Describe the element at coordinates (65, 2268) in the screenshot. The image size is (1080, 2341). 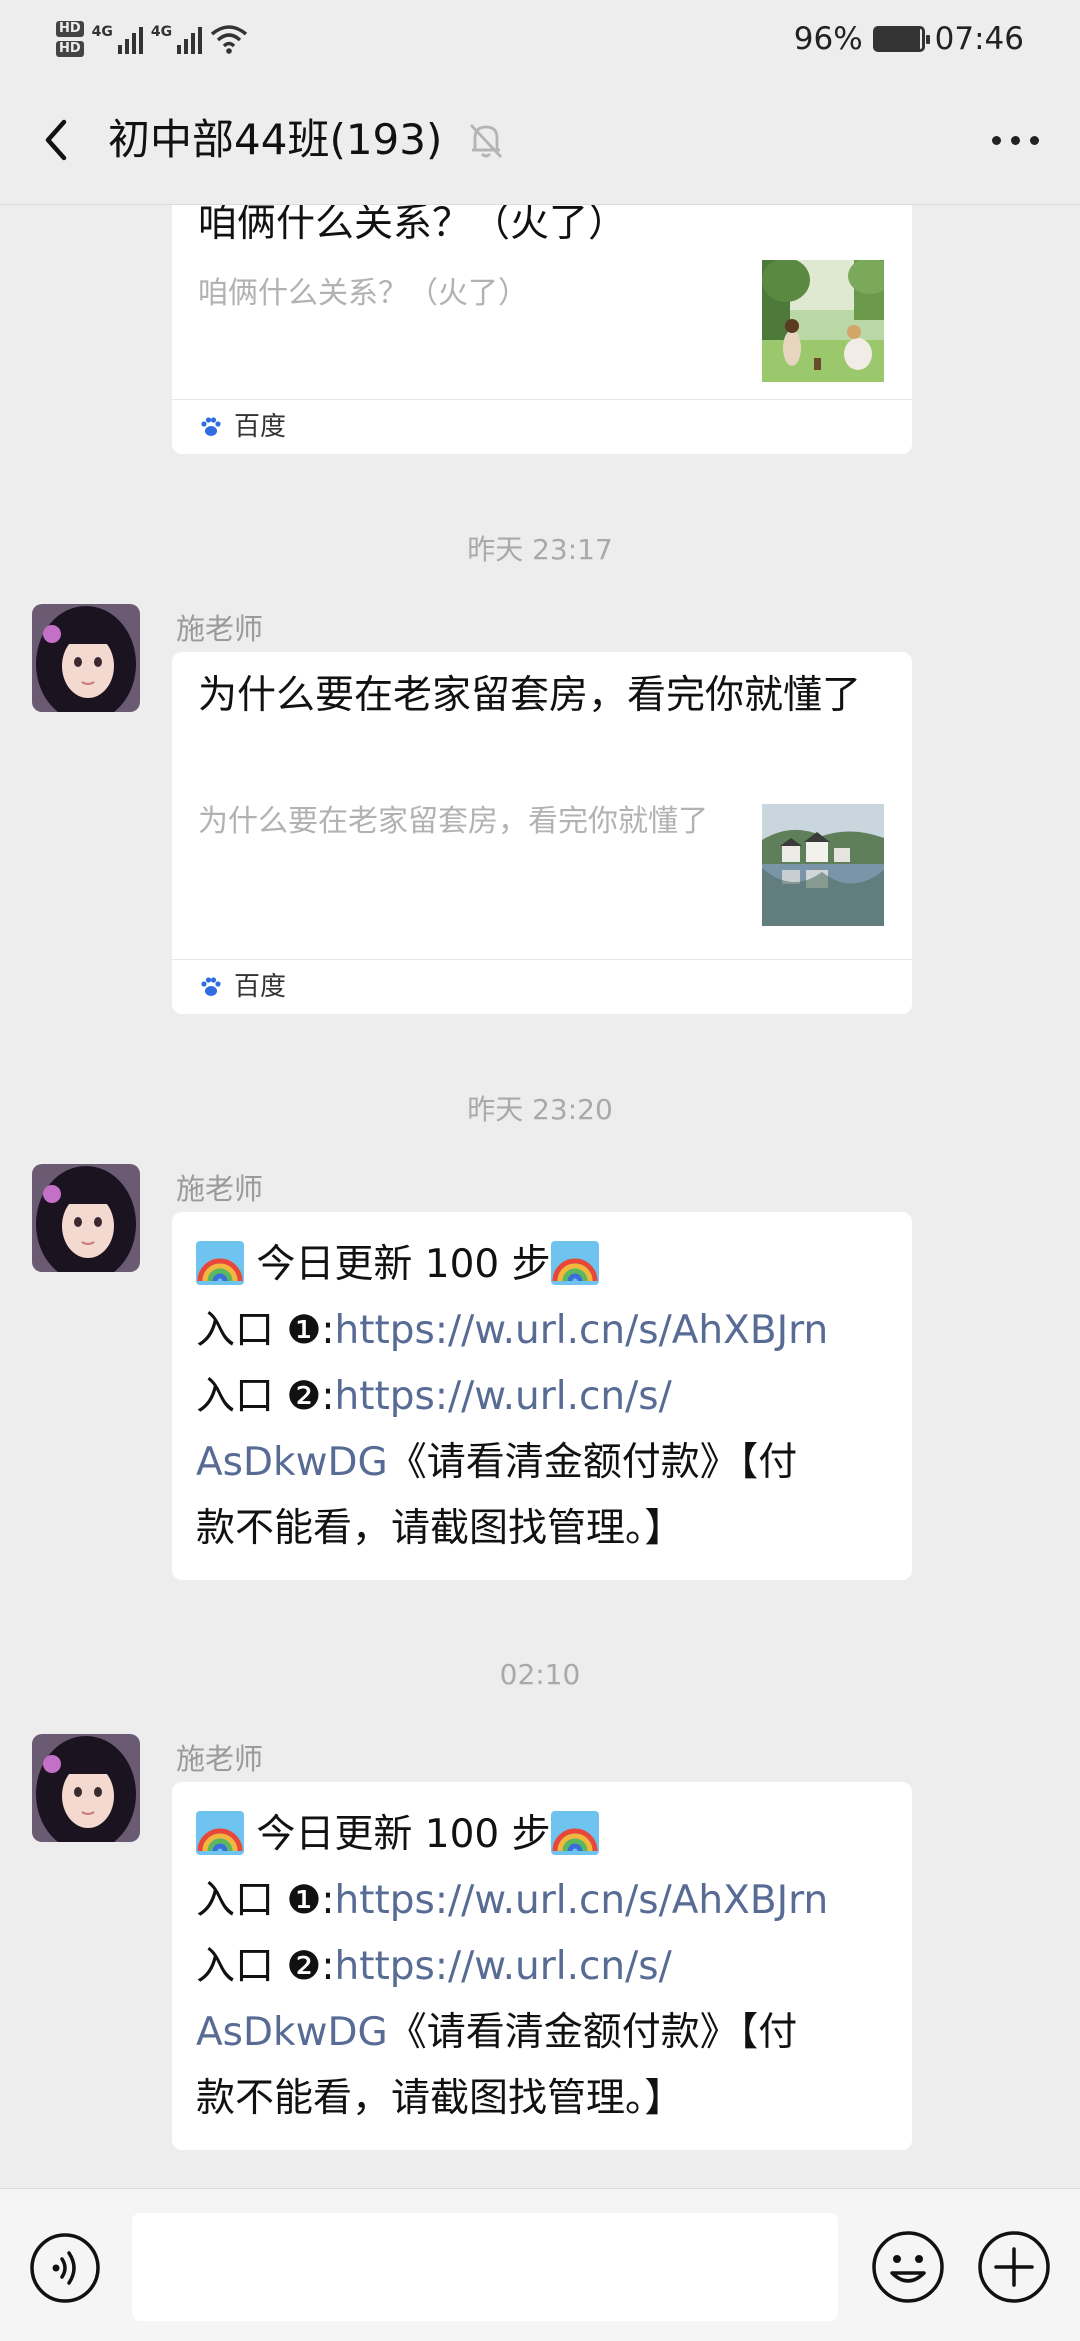
I see `voice-icon` at that location.